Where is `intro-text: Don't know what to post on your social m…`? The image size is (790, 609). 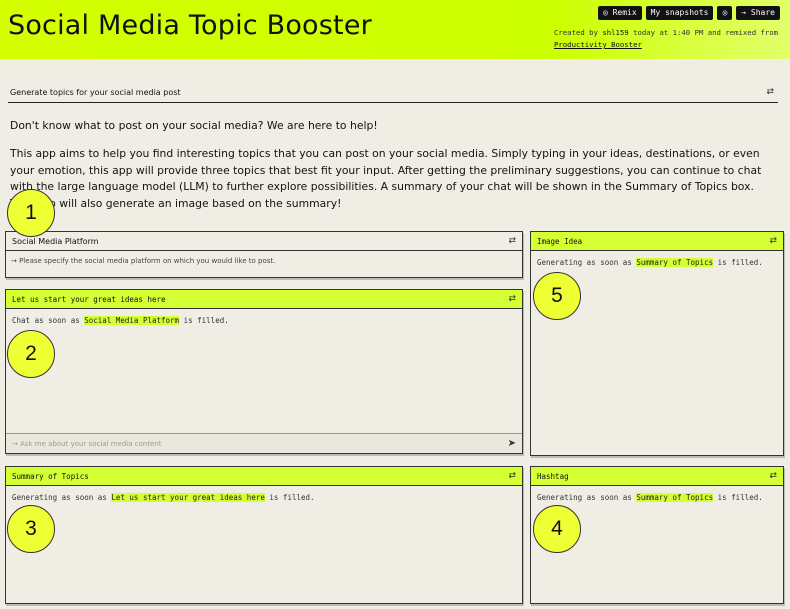 intro-text: Don't know what to post on your social m… is located at coordinates (194, 125).